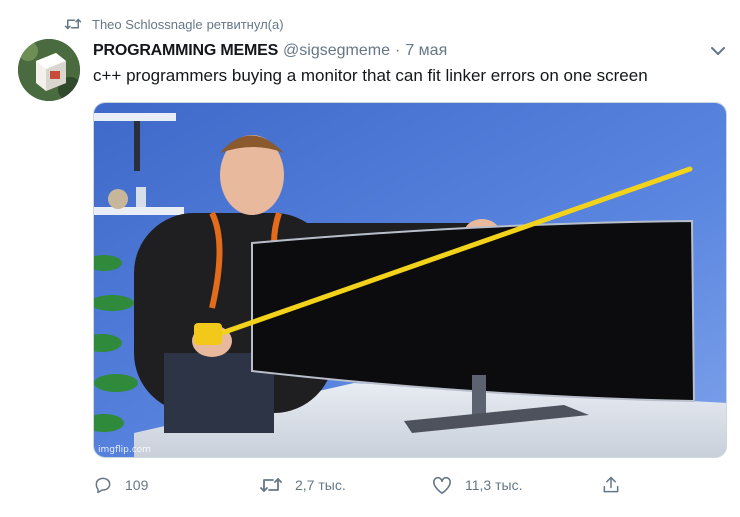 The width and height of the screenshot is (740, 517). What do you see at coordinates (494, 485) in the screenshot?
I see `like-count: 11,3 тыс.` at bounding box center [494, 485].